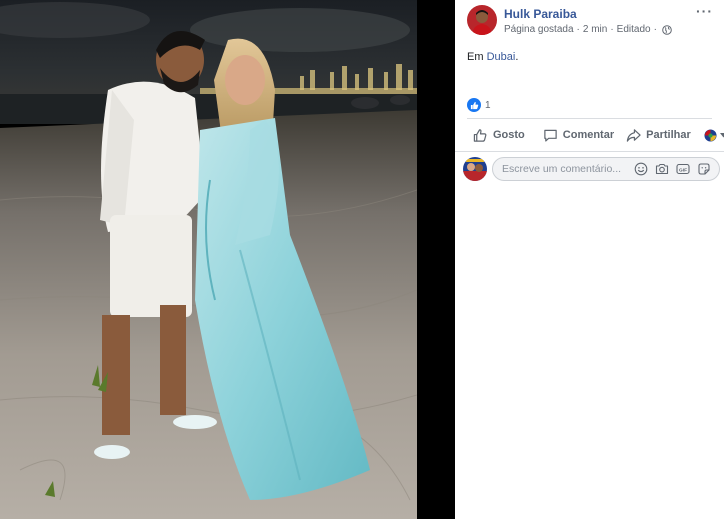 The height and width of the screenshot is (519, 724). I want to click on post-text-suffix: ., so click(517, 57).